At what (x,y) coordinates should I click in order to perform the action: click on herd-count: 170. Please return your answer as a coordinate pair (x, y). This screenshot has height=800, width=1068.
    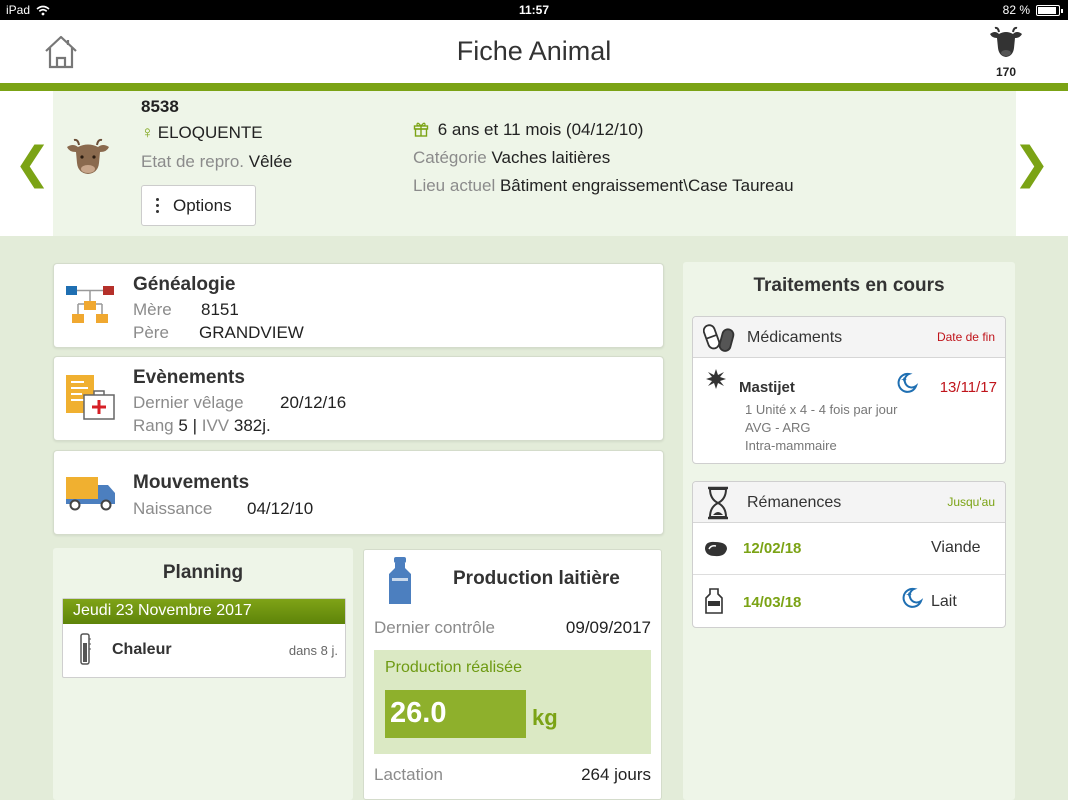
    Looking at the image, I should click on (1006, 72).